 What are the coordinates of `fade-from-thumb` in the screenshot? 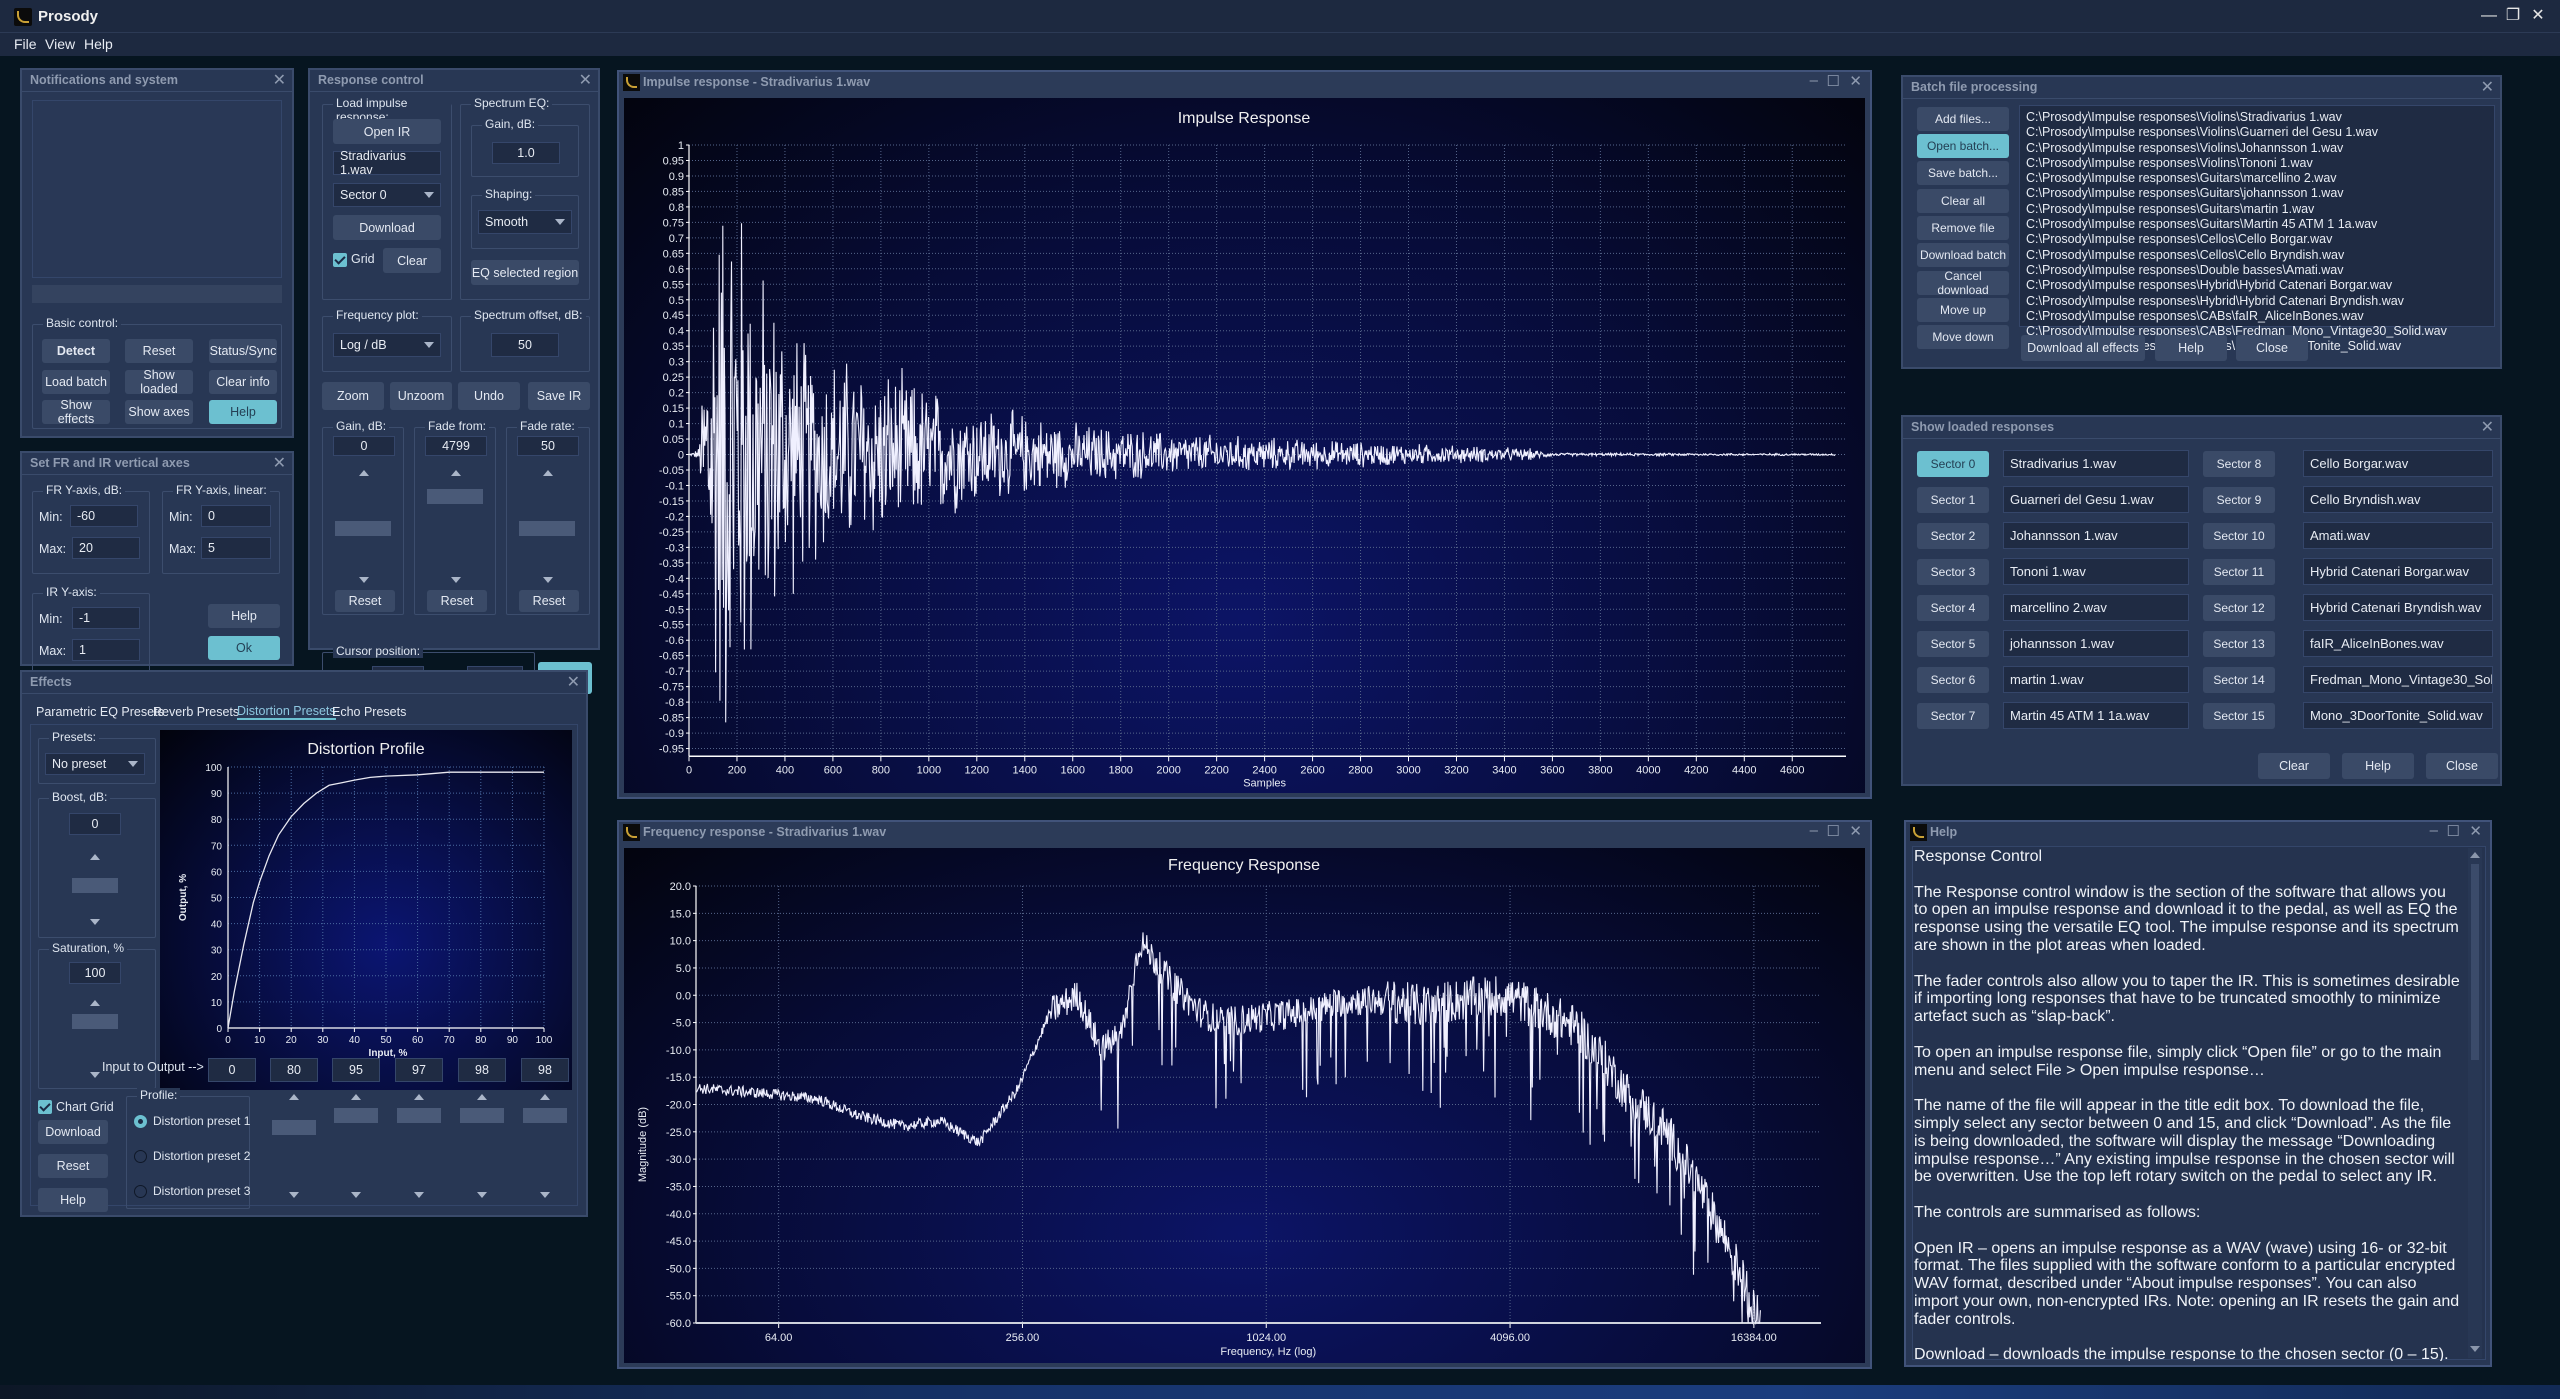 It's located at (455, 496).